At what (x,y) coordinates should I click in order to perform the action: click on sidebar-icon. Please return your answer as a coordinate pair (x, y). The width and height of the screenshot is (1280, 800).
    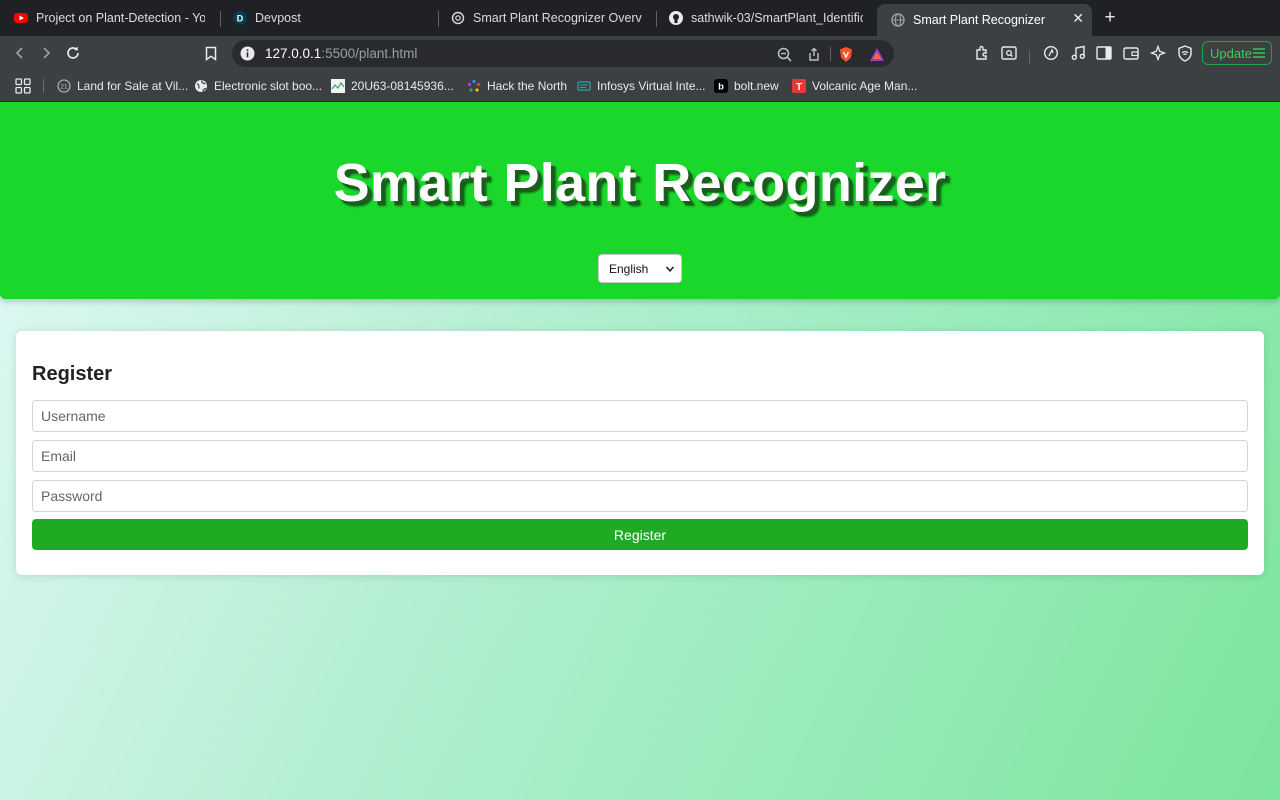
    Looking at the image, I should click on (1104, 53).